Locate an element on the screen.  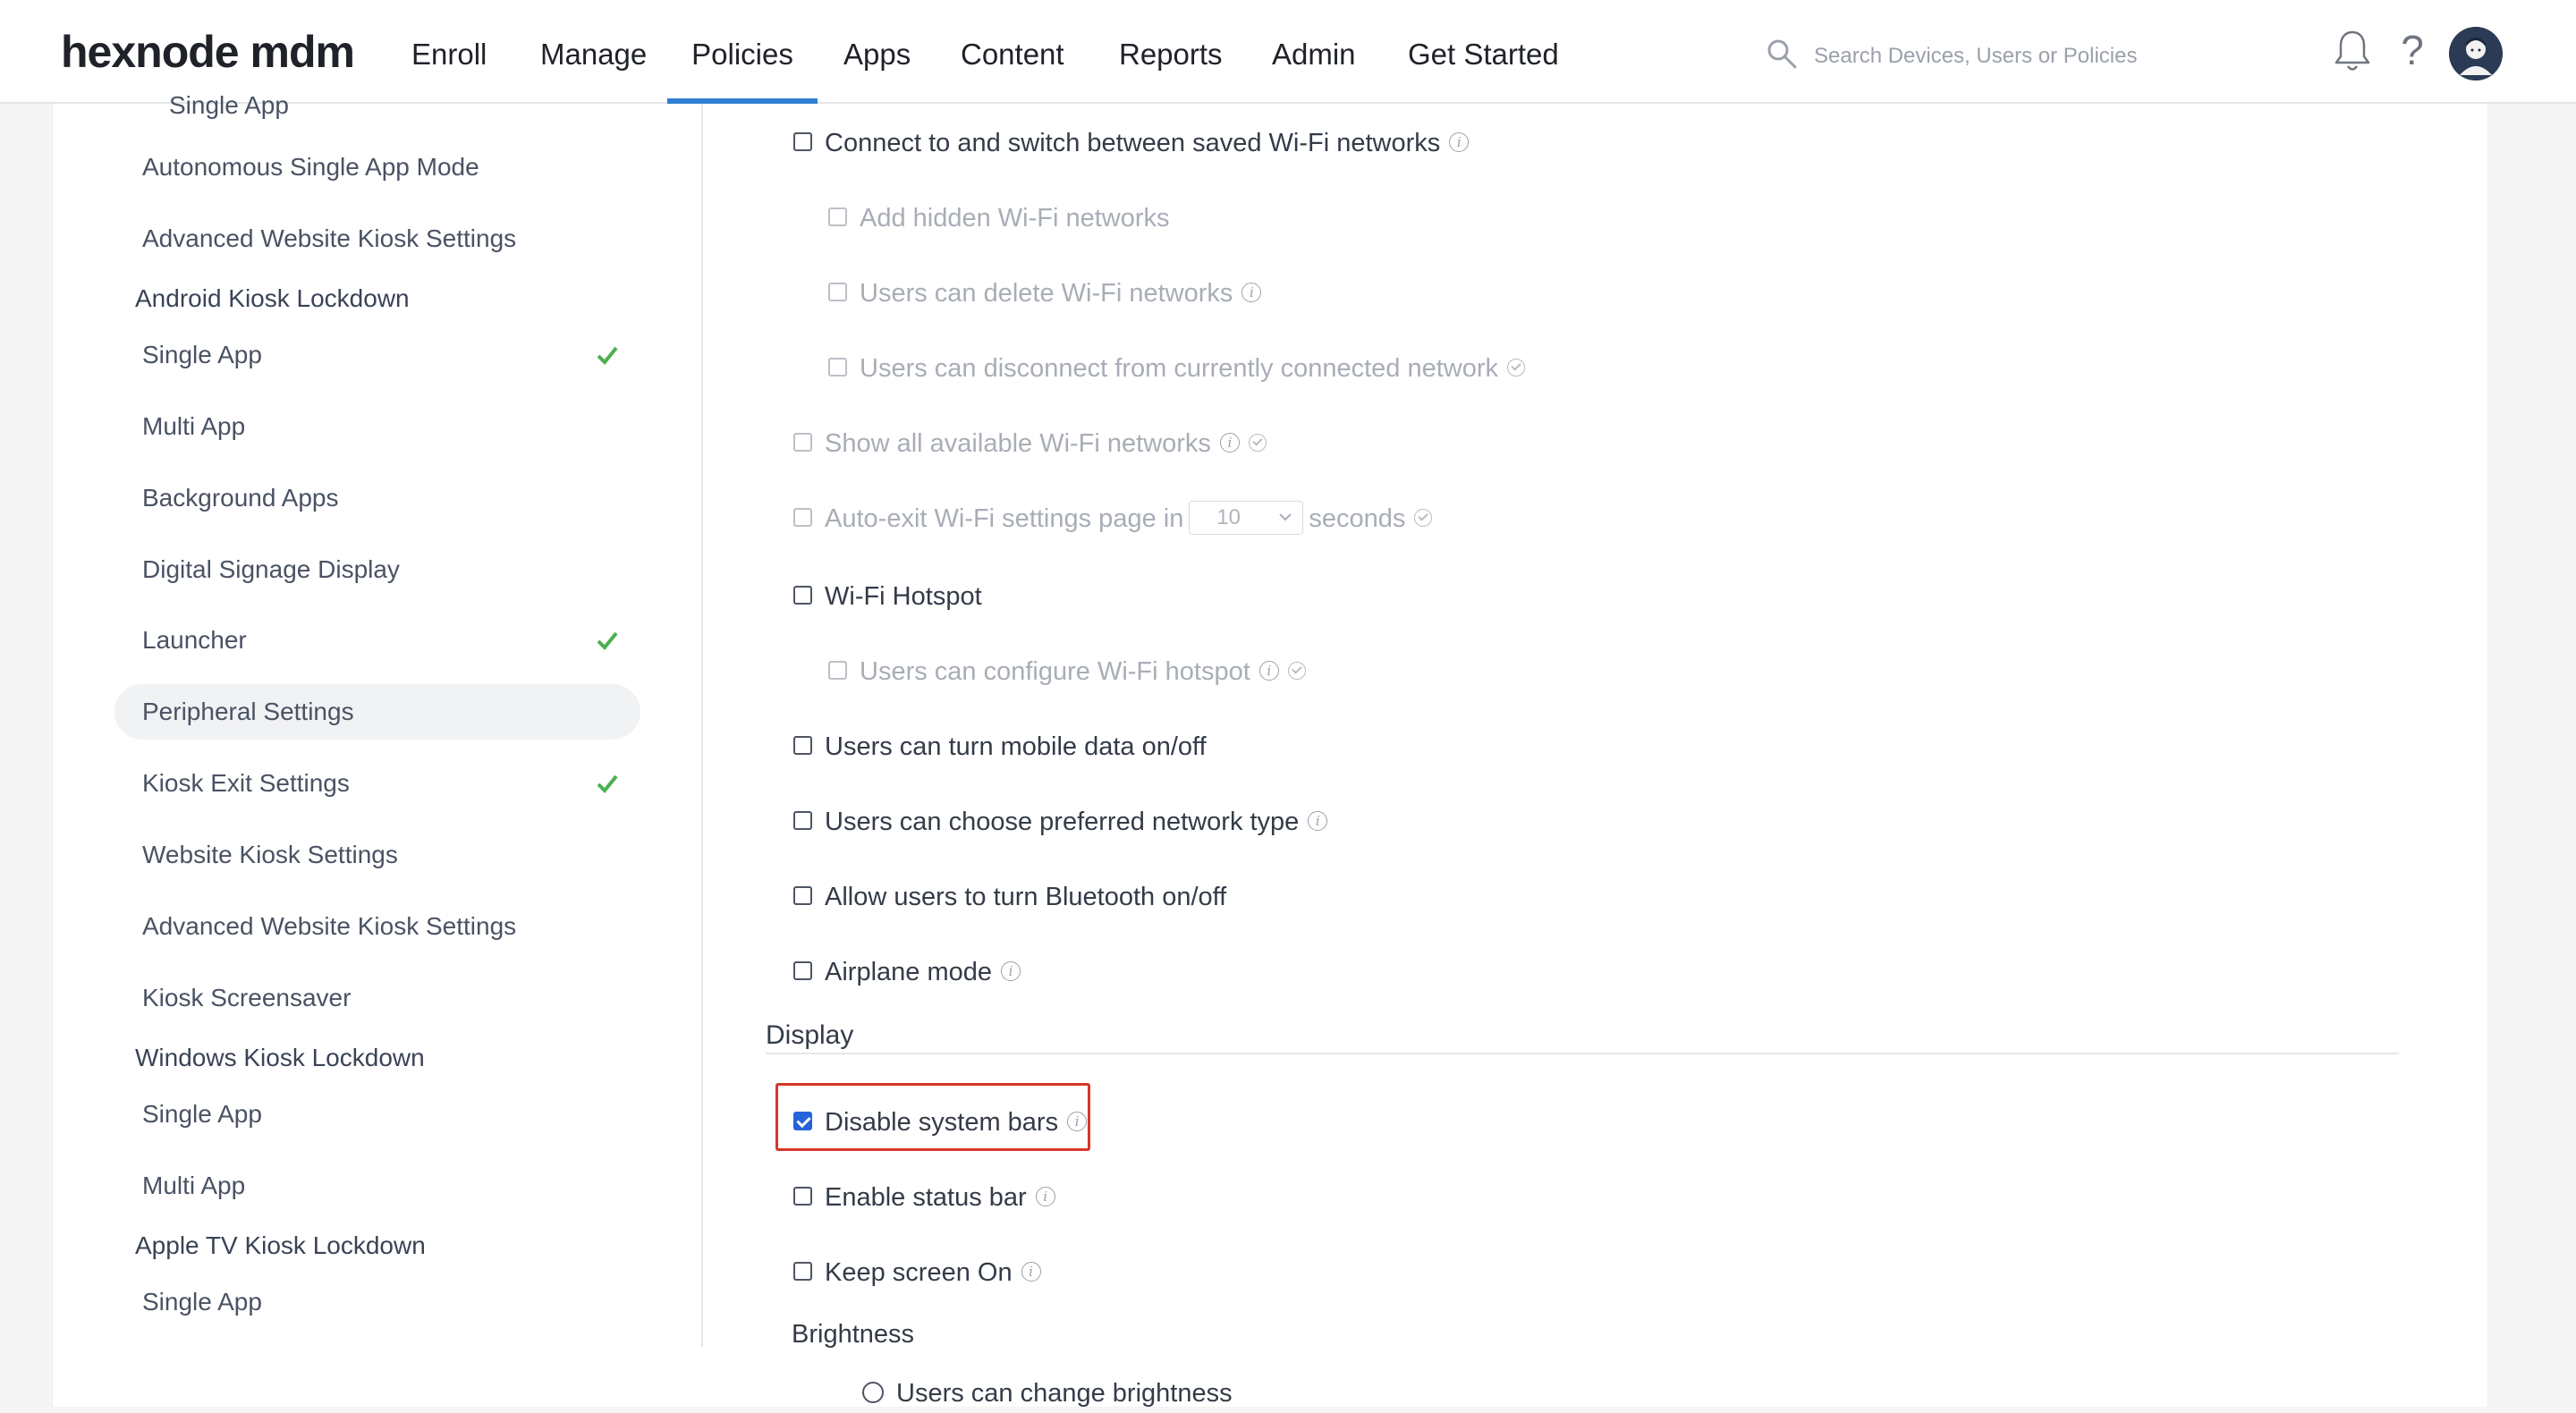
setting-label: Users can delete Wi-Fi networks is located at coordinates (1046, 293).